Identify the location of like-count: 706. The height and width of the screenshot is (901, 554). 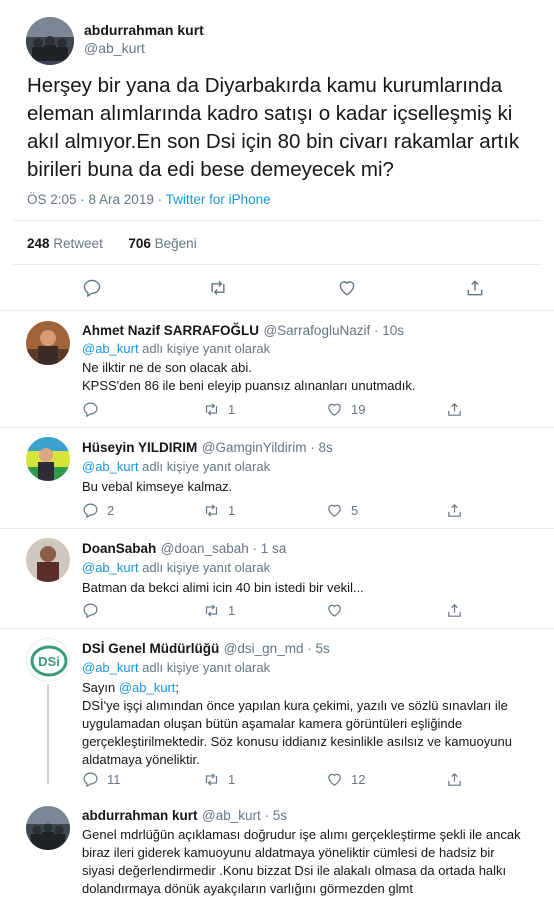
(139, 243).